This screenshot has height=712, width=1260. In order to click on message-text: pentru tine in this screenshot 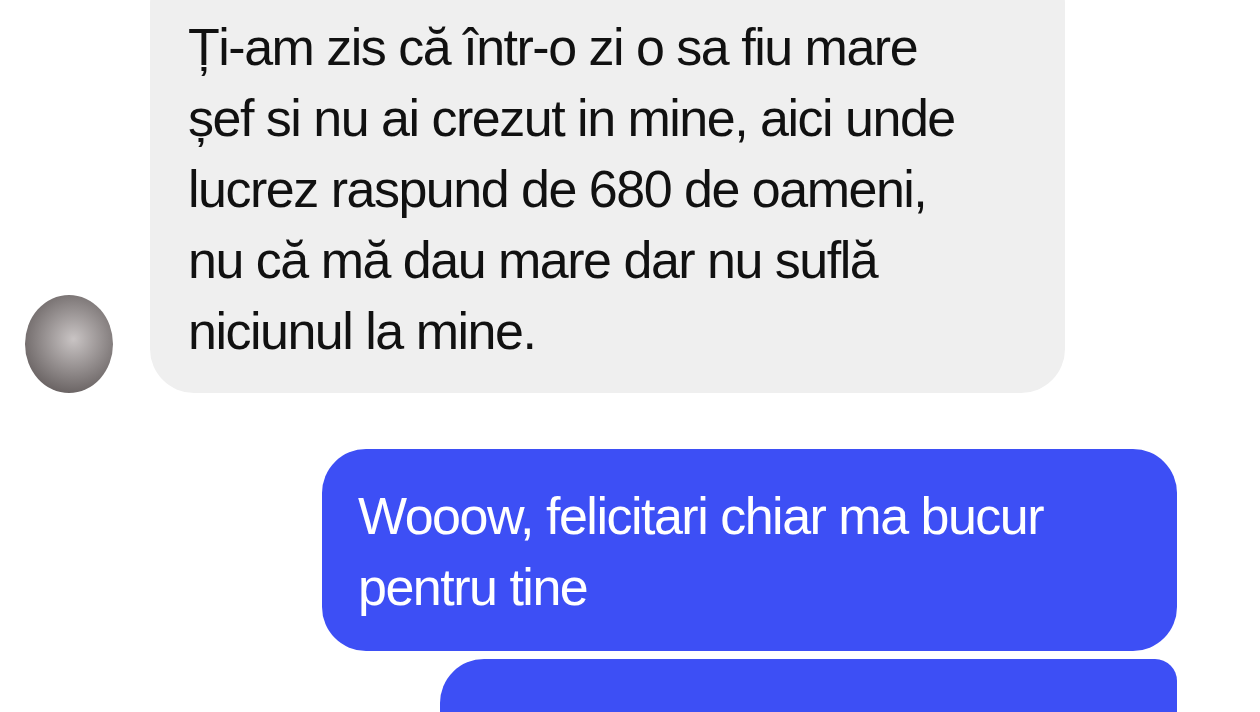, I will do `click(473, 587)`.